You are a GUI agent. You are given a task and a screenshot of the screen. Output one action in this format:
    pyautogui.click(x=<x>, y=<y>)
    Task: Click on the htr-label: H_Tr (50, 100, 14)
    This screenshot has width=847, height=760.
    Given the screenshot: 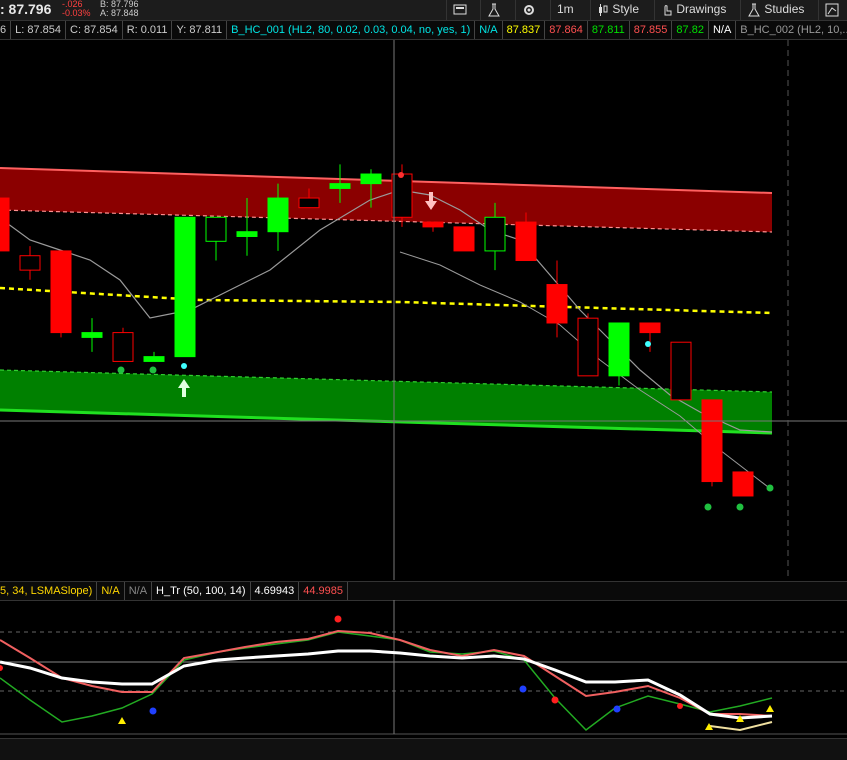 What is the action you would take?
    pyautogui.click(x=201, y=591)
    